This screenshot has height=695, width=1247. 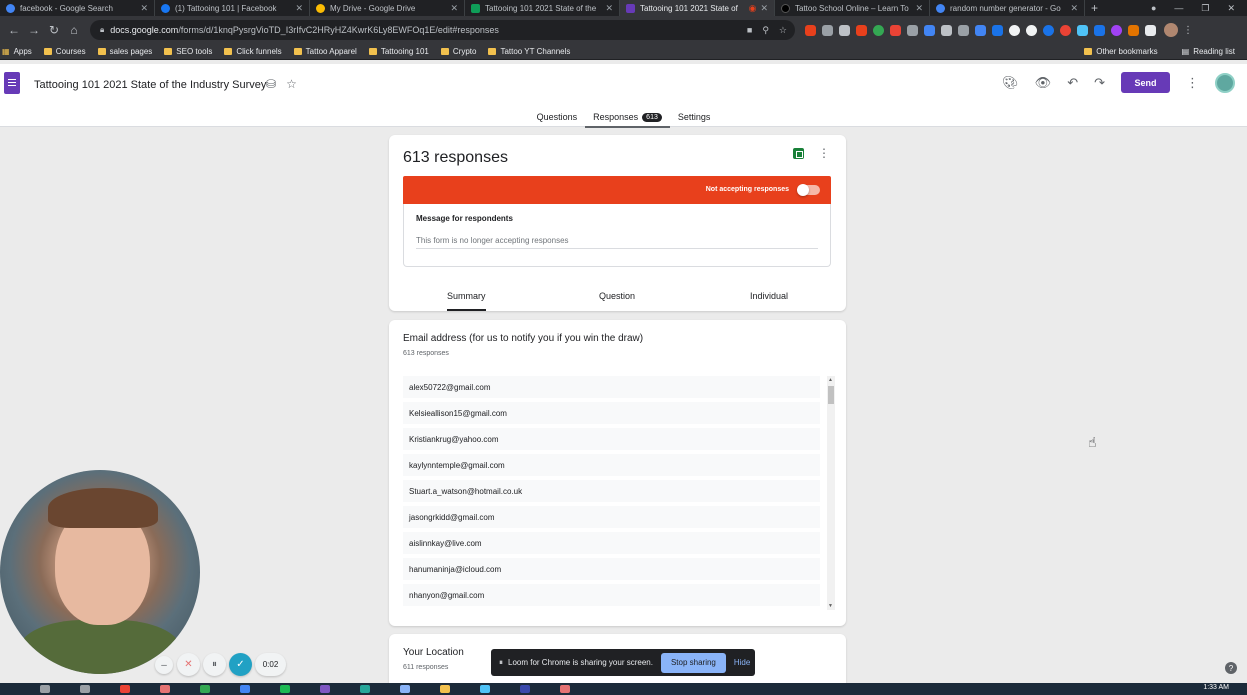 What do you see at coordinates (557, 117) in the screenshot?
I see `tab-questions: Questions` at bounding box center [557, 117].